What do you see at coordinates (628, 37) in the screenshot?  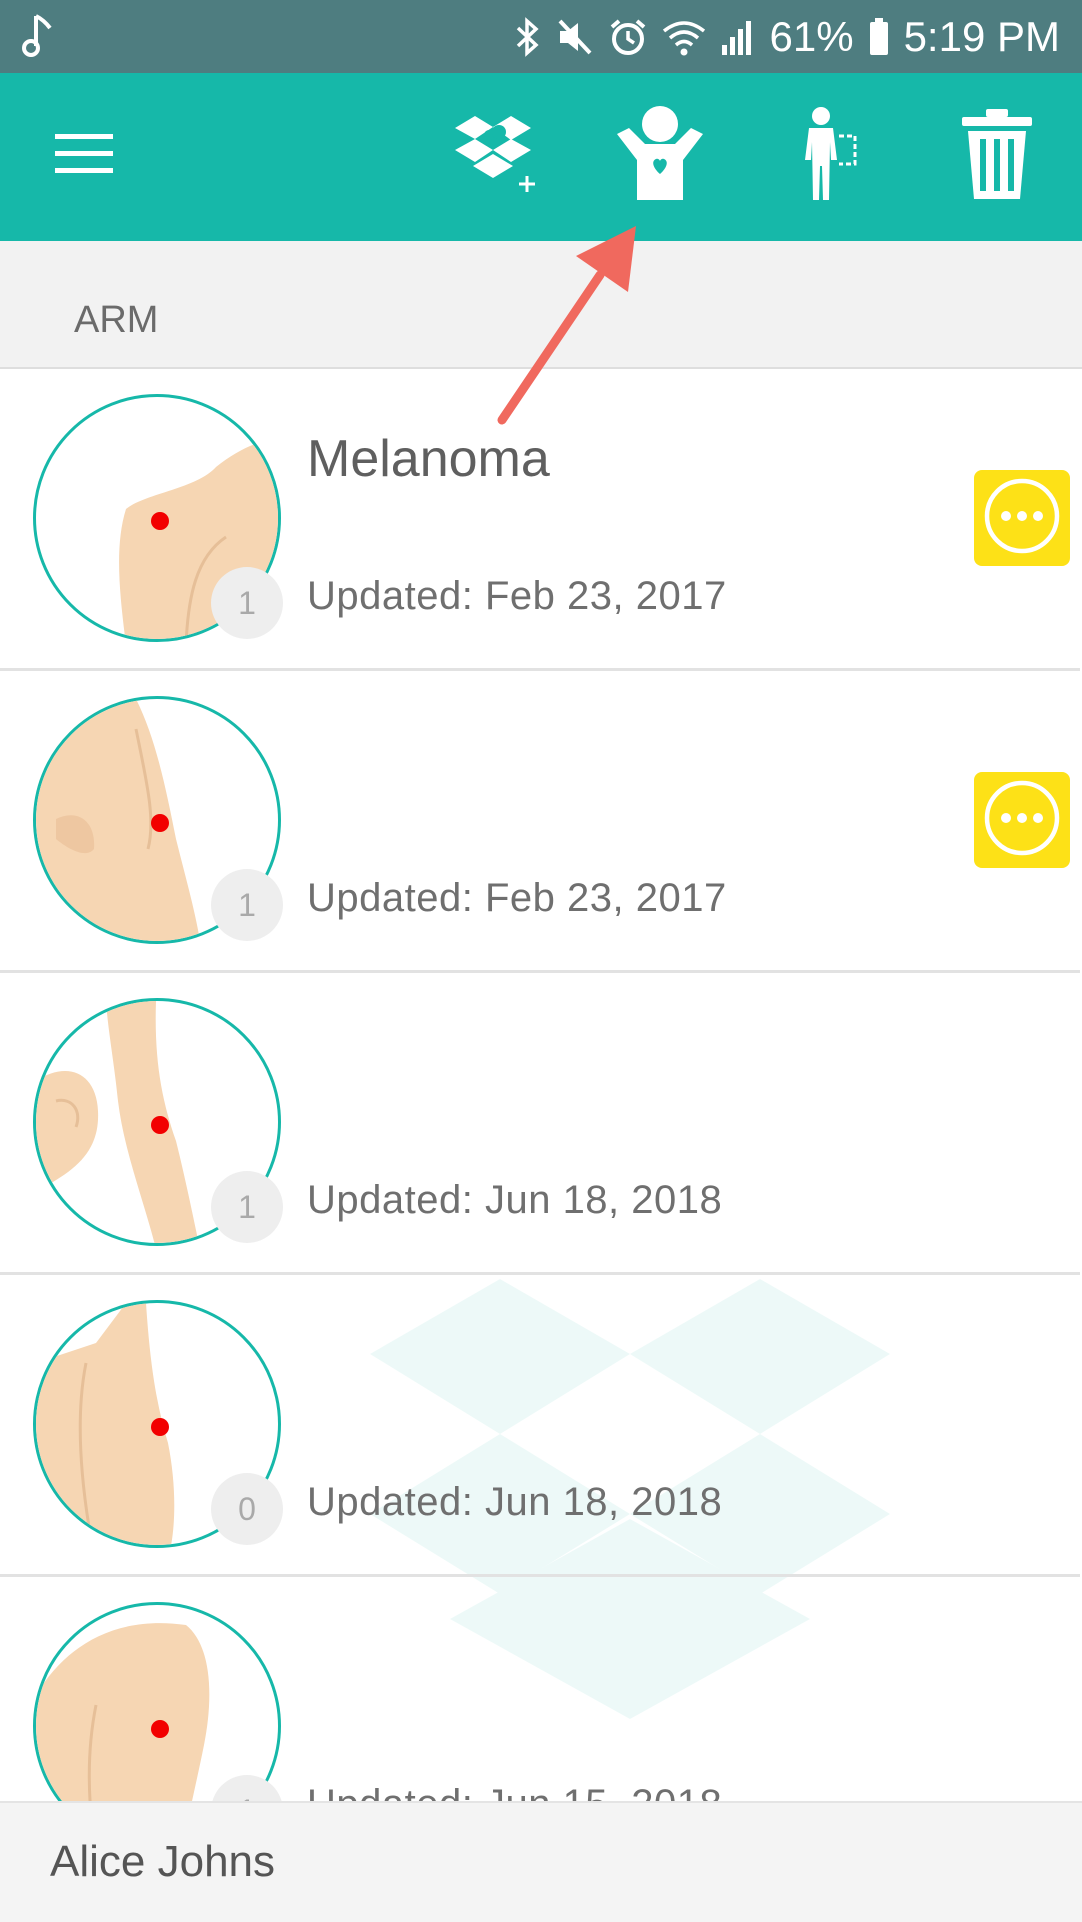 I see `alarm-icon` at bounding box center [628, 37].